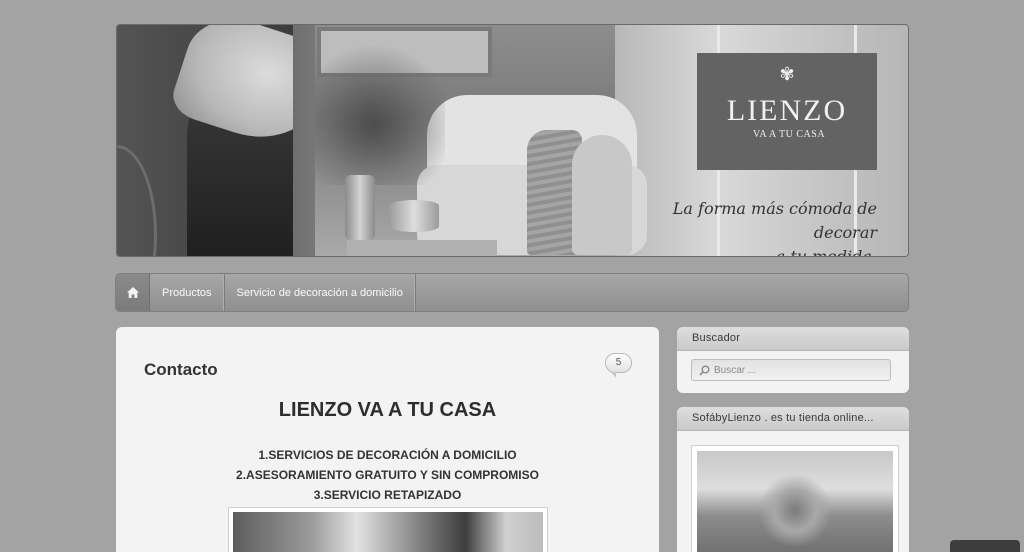  I want to click on shop-promo-image, so click(795, 498).